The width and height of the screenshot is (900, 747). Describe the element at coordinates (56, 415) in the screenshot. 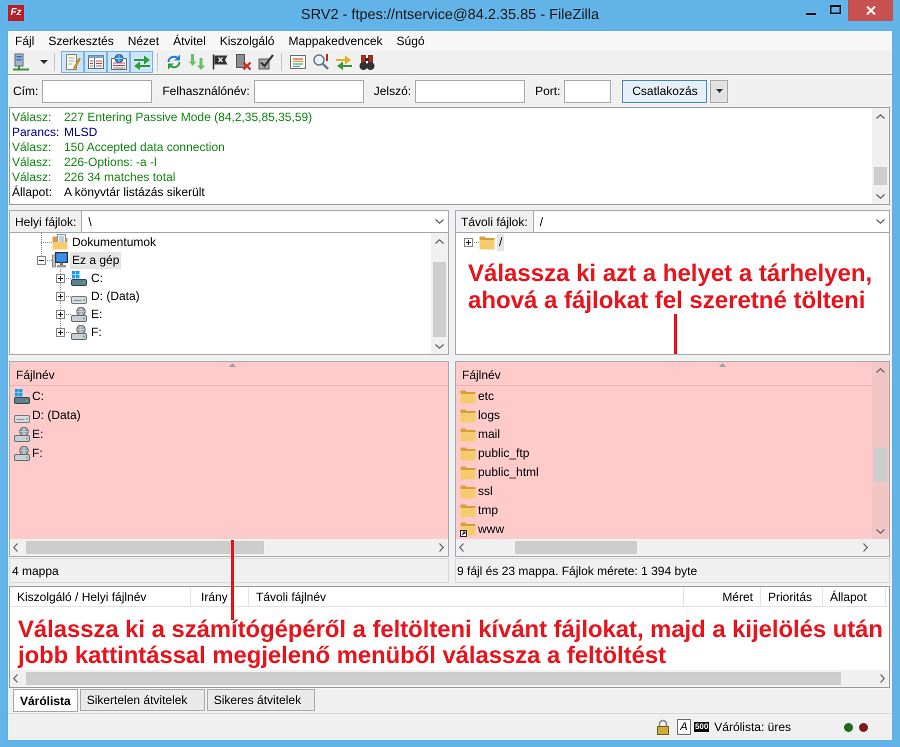

I see `file-name: D: (Data)` at that location.